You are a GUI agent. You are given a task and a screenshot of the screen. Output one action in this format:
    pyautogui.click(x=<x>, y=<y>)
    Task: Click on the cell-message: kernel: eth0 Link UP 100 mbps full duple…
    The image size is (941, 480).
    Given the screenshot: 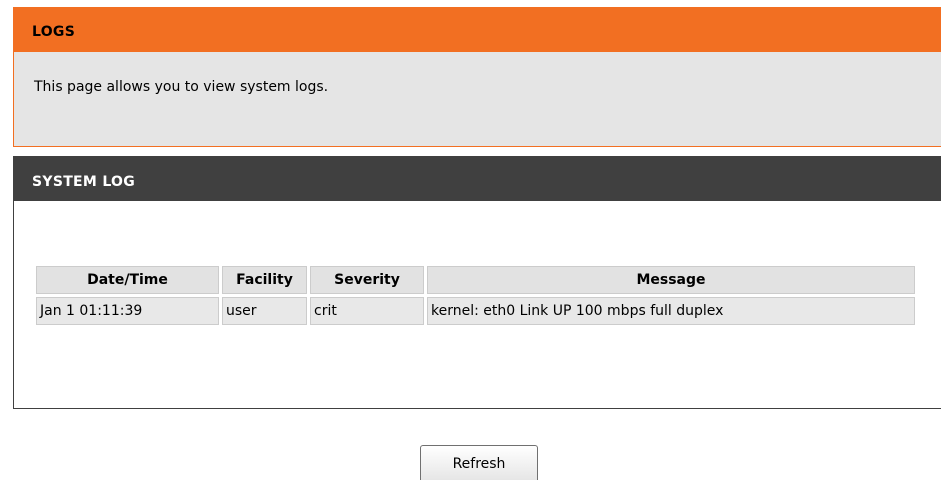 What is the action you would take?
    pyautogui.click(x=671, y=311)
    